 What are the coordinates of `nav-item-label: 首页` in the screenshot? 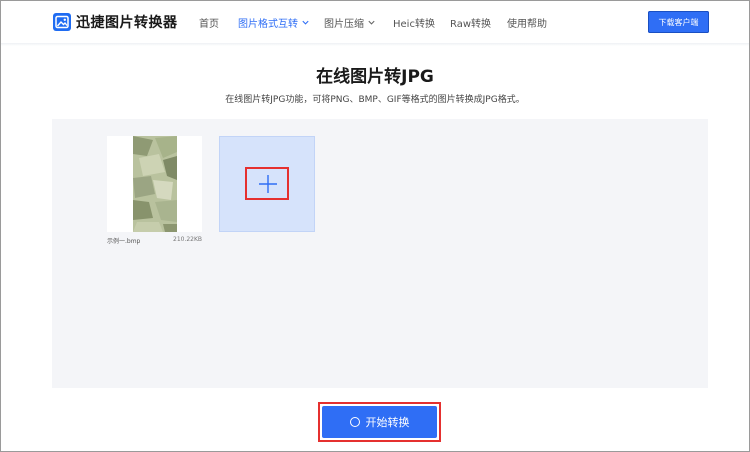 It's located at (209, 24).